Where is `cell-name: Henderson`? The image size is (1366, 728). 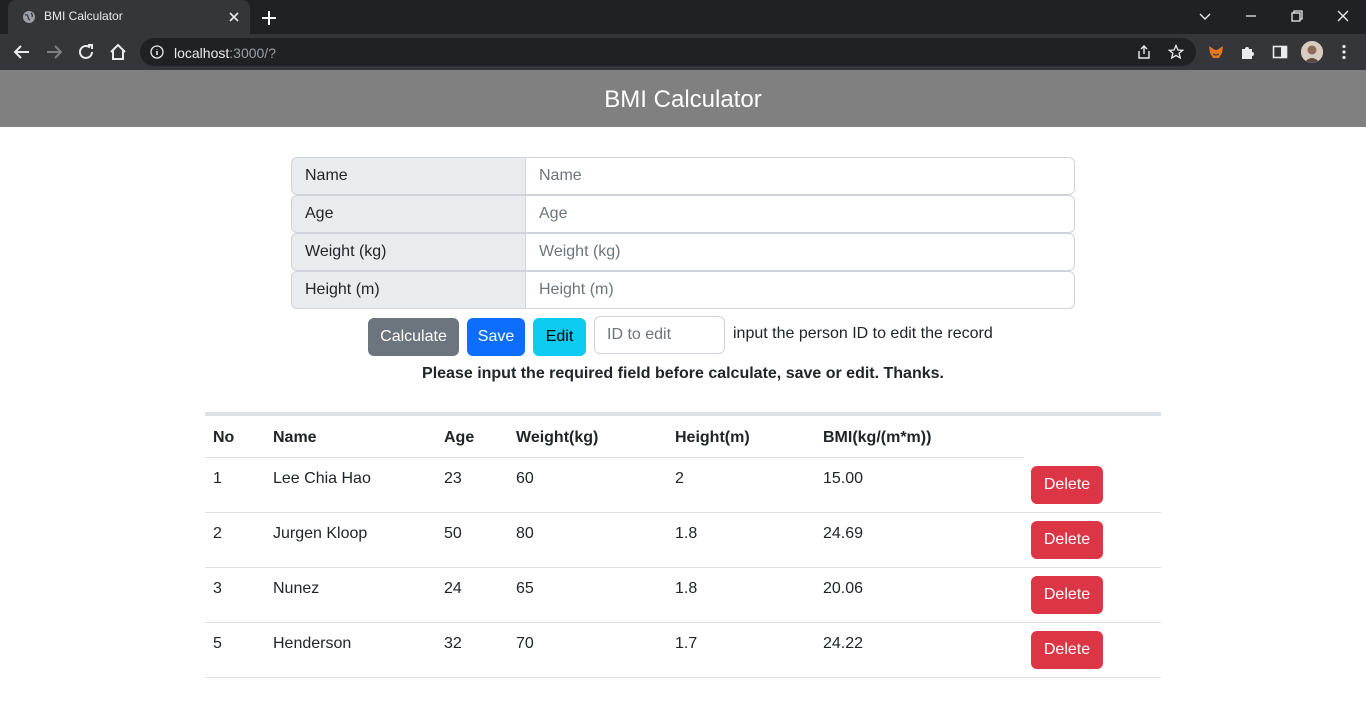
cell-name: Henderson is located at coordinates (312, 643).